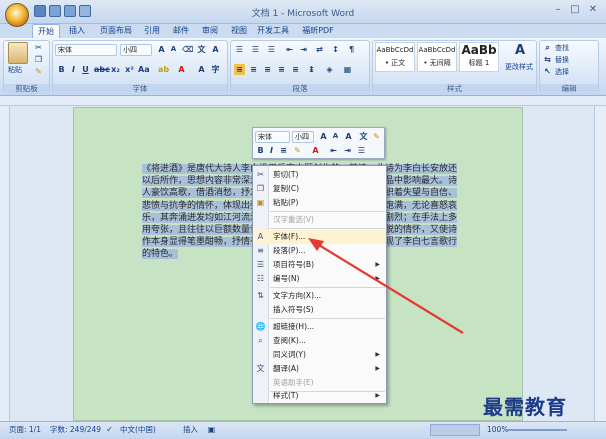 The height and width of the screenshot is (439, 606). I want to click on underline-icon: U, so click(85, 69).